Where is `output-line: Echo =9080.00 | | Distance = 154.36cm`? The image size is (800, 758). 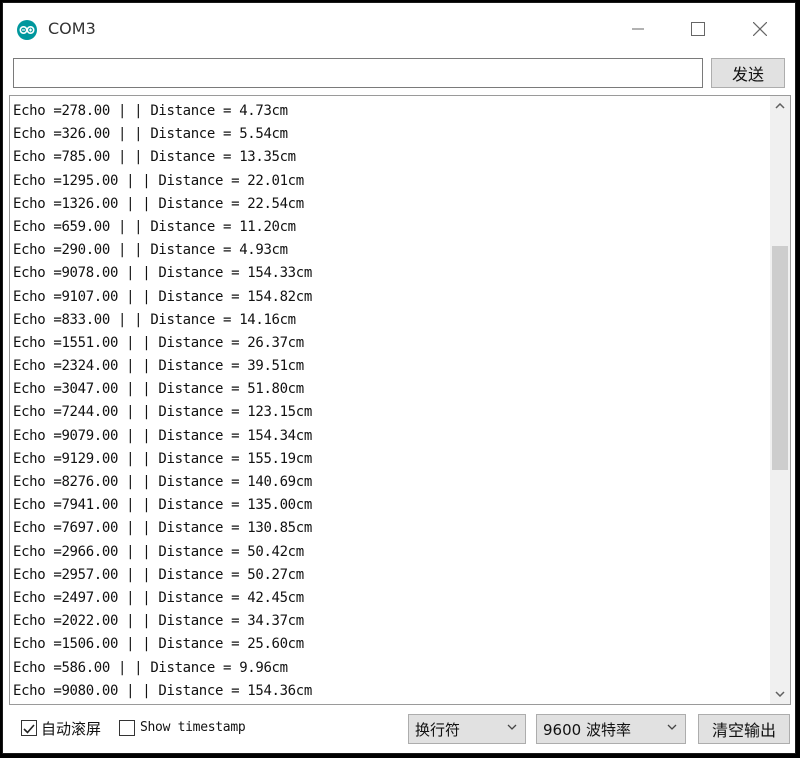 output-line: Echo =9080.00 | | Distance = 154.36cm is located at coordinates (162, 690).